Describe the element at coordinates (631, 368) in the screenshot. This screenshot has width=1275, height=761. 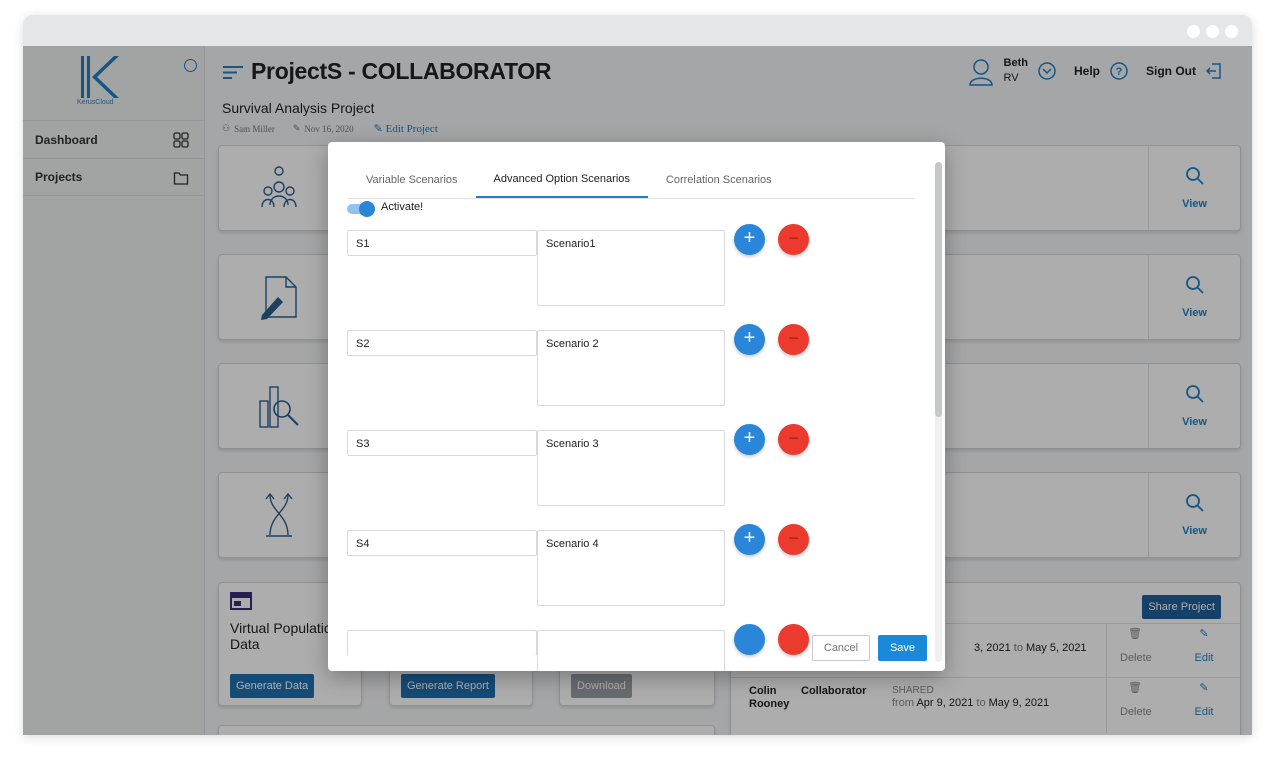
I see `scenario-description-textarea: Scenario 2` at that location.